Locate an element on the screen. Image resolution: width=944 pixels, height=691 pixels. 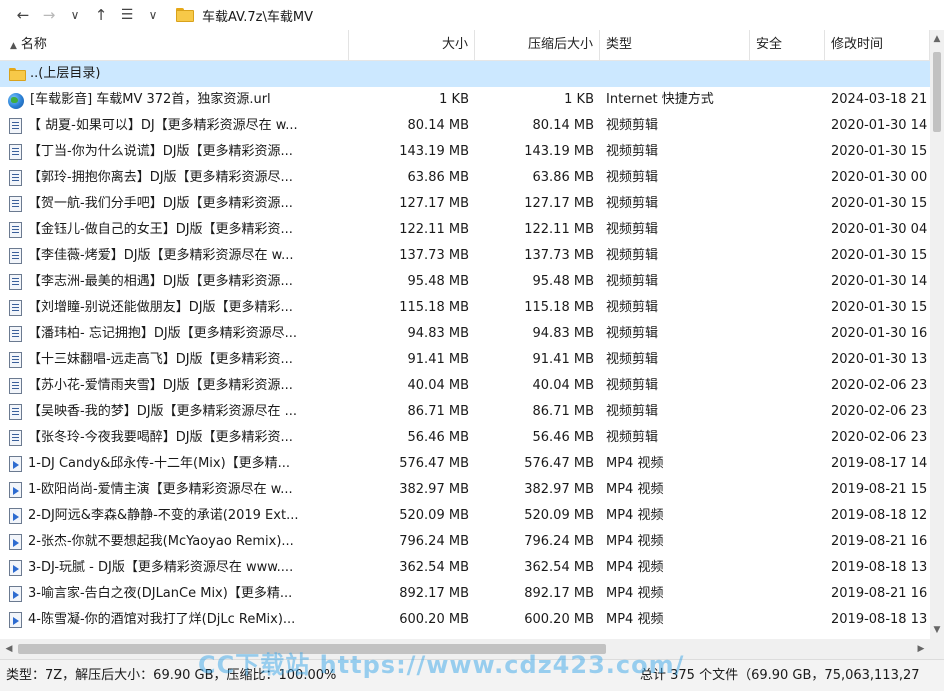
vertical-scroll-thumb is located at coordinates (937, 92).